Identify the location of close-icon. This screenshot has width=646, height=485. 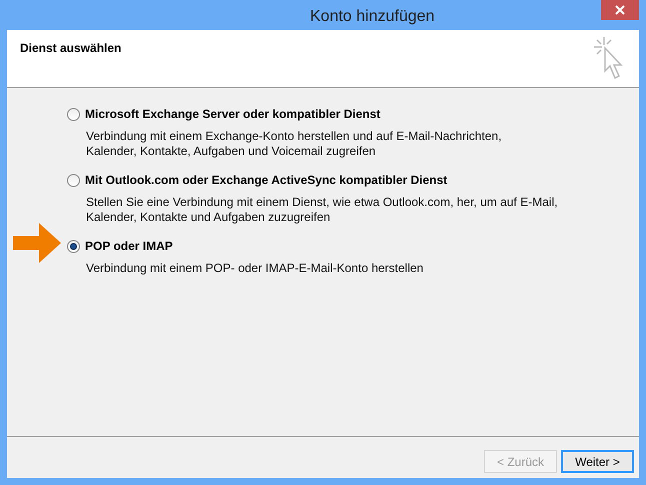
(620, 10).